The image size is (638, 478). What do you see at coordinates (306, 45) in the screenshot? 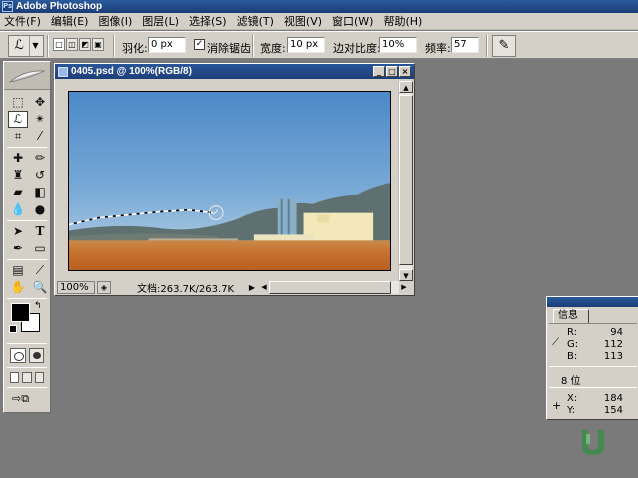
I see `width-input: 10 px` at bounding box center [306, 45].